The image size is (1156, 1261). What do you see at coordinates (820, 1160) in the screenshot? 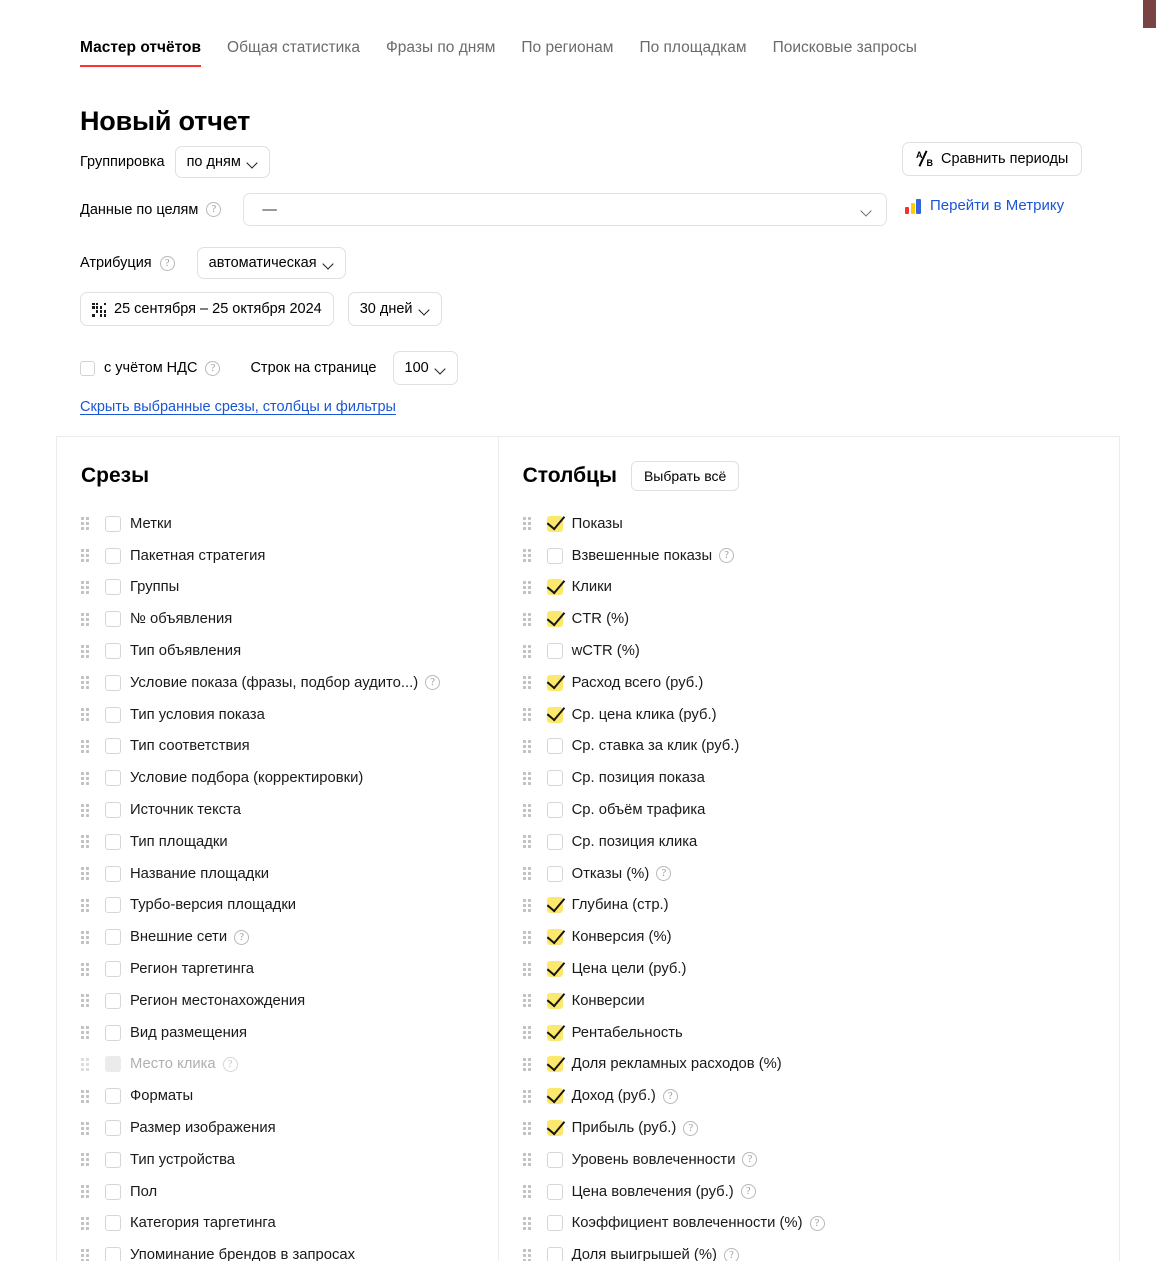
I see `list-item: Уровень вовлеченности?` at bounding box center [820, 1160].